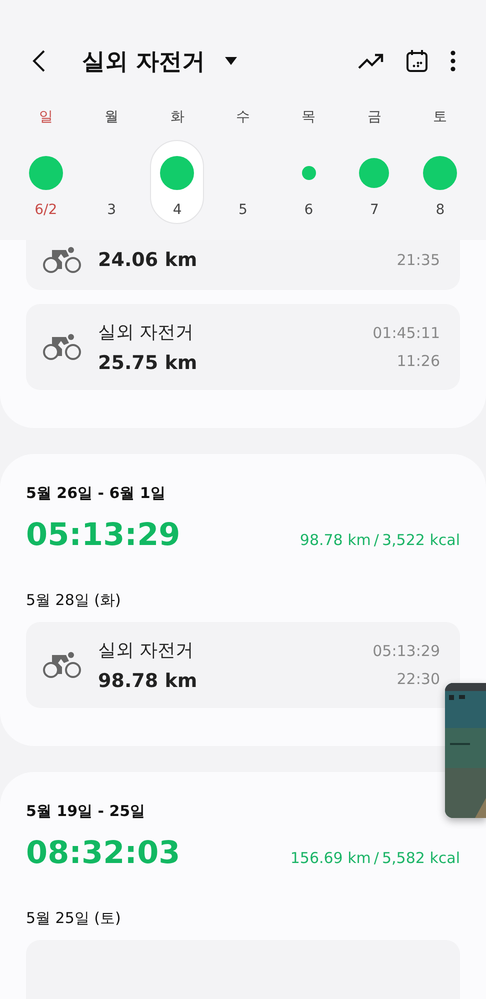 The width and height of the screenshot is (486, 999). I want to click on day-item: 목 6, so click(309, 158).